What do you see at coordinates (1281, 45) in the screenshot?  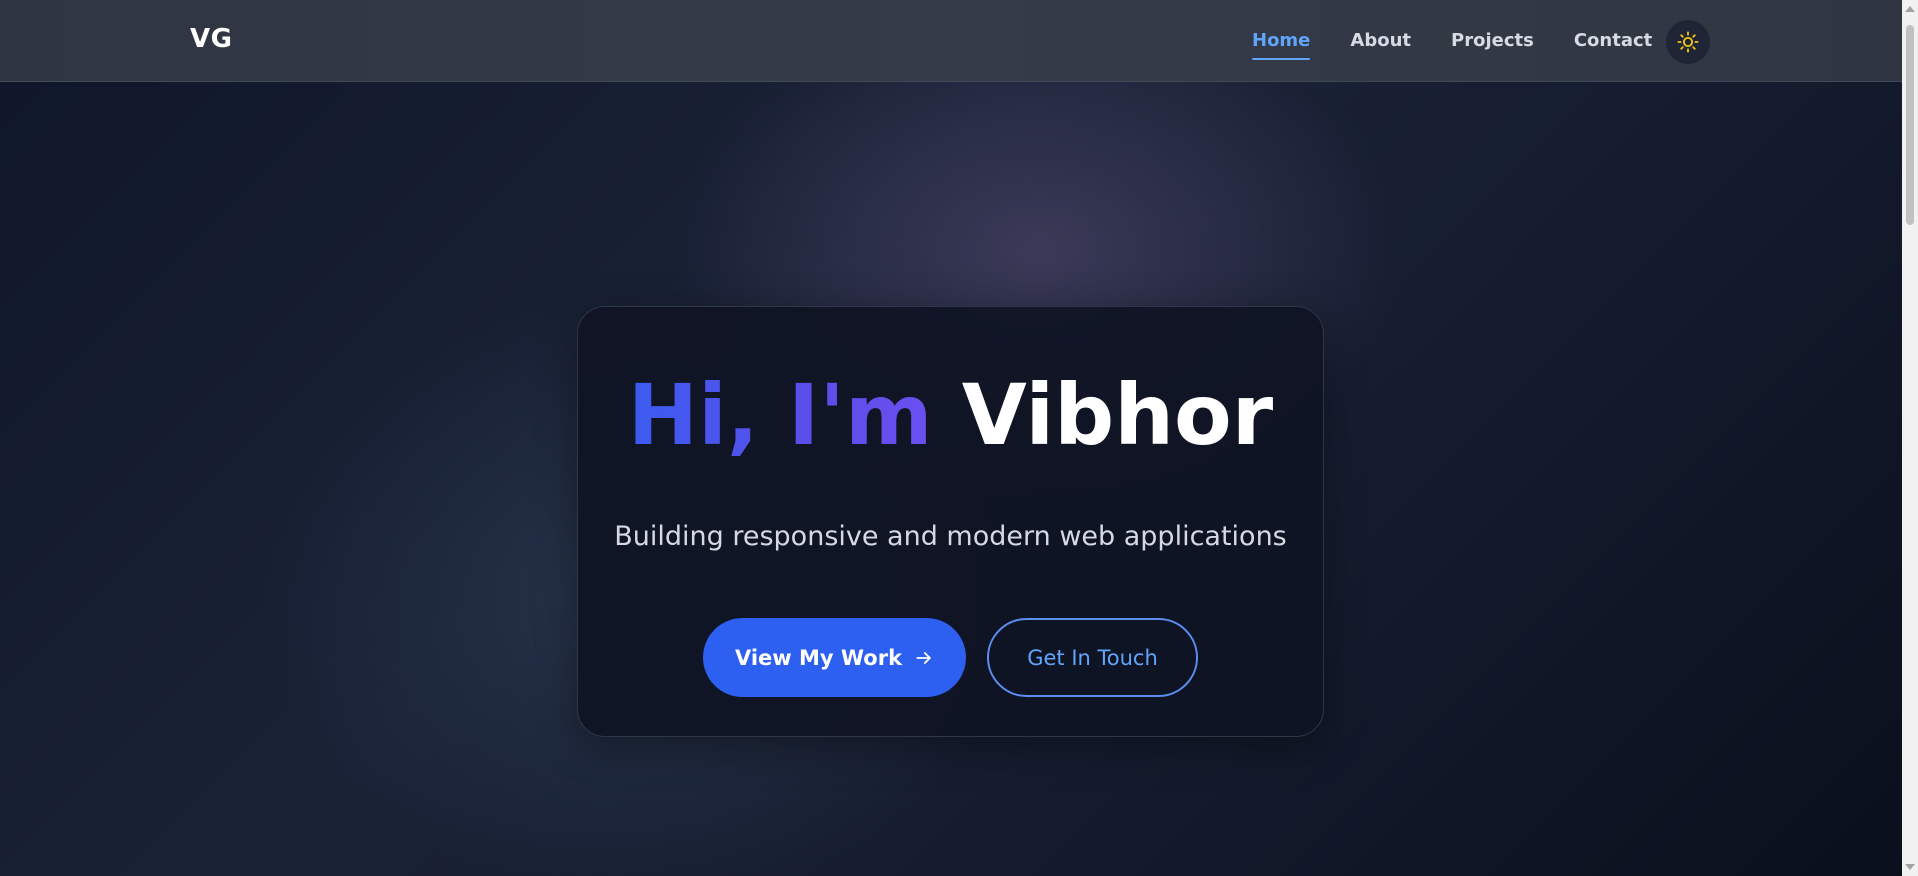 I see `nav-link-home: Home` at bounding box center [1281, 45].